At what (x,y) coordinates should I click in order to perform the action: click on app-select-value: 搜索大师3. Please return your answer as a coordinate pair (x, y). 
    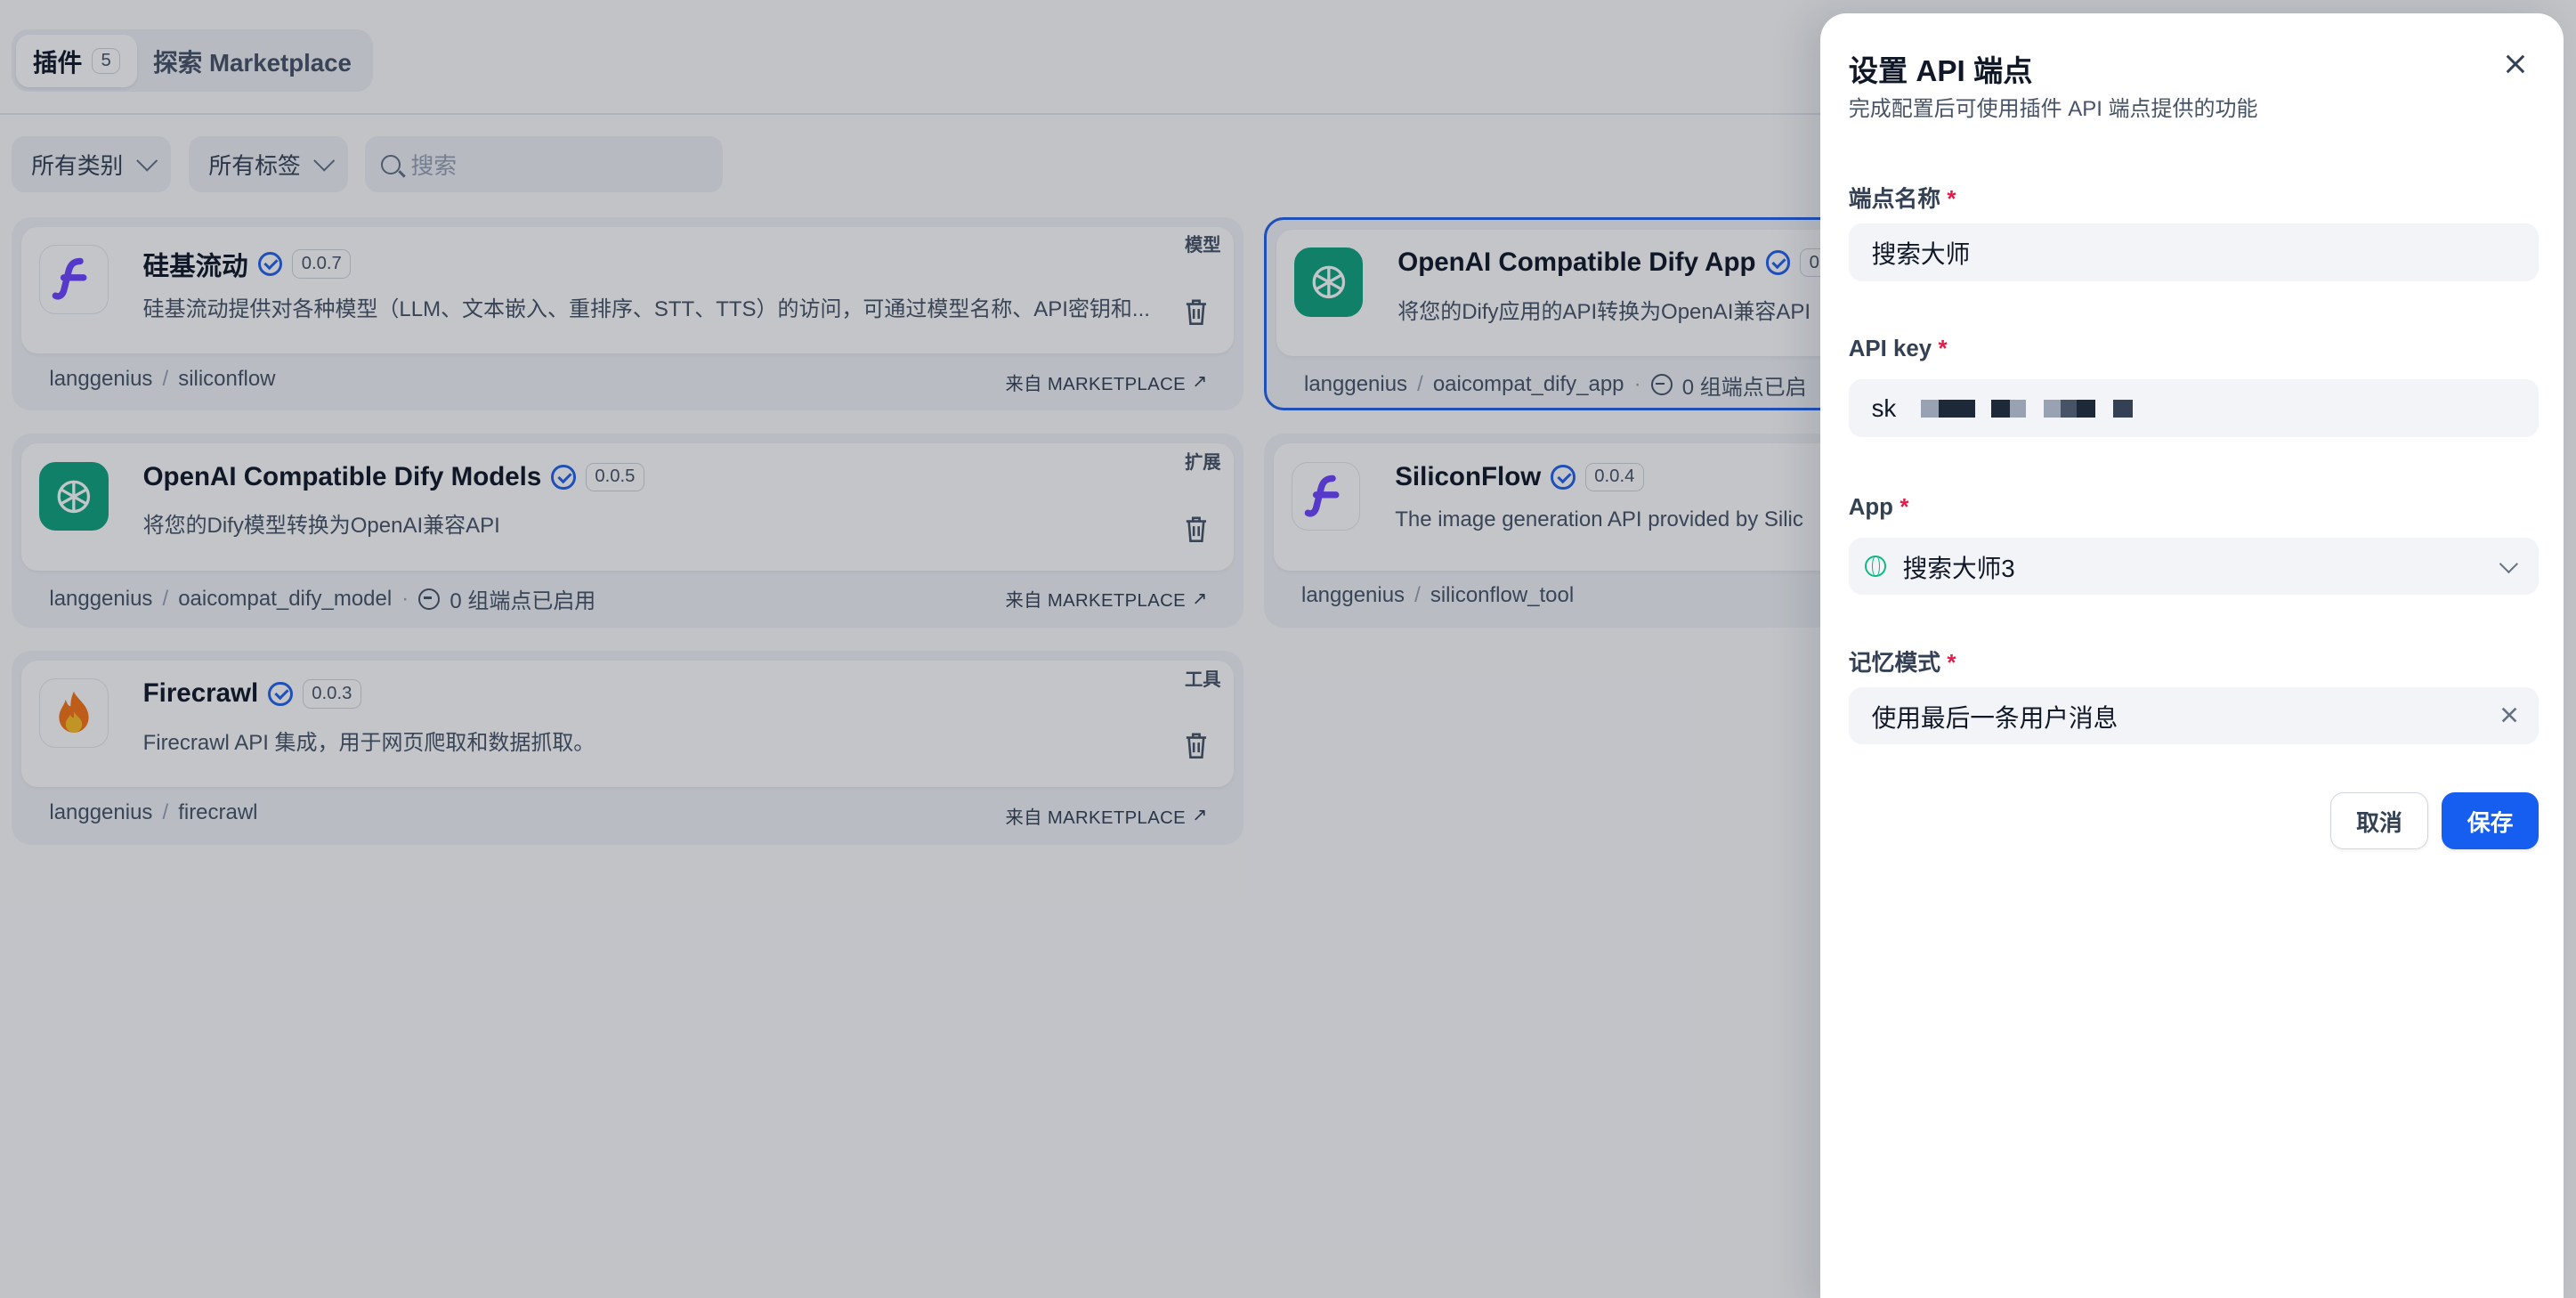
    Looking at the image, I should click on (1959, 568).